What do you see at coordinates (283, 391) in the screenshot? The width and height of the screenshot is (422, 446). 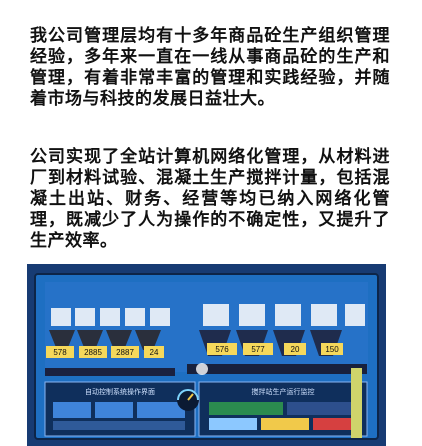 I see `right-panel-title: 搅拌站生产运行监控` at bounding box center [283, 391].